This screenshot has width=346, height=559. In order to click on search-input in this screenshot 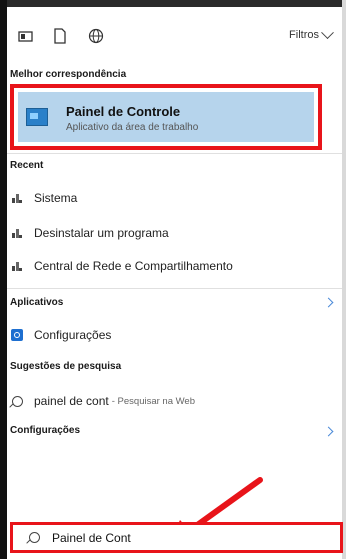, I will do `click(152, 537)`.